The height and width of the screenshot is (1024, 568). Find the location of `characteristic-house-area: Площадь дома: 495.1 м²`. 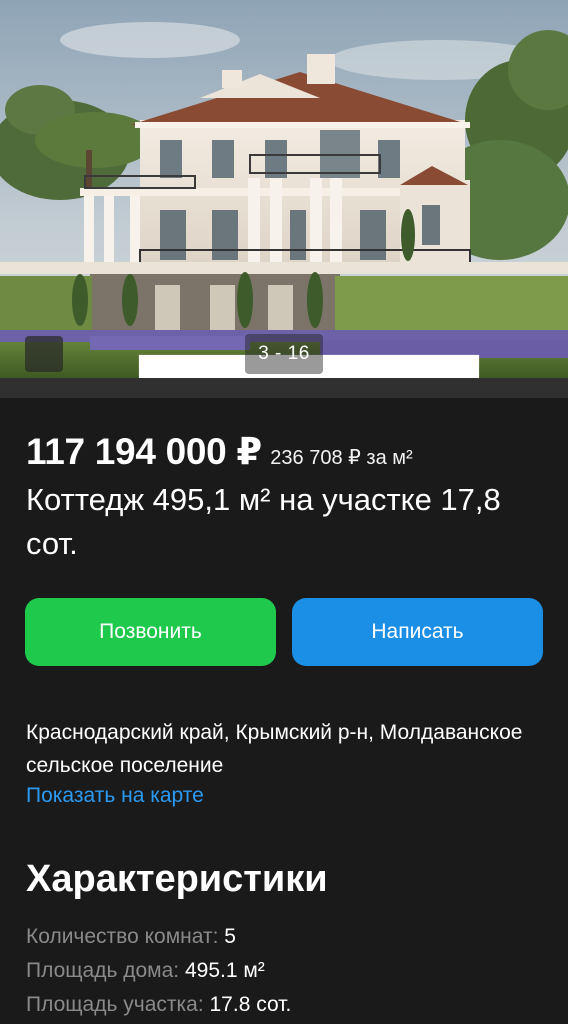

characteristic-house-area: Площадь дома: 495.1 м² is located at coordinates (158, 971).